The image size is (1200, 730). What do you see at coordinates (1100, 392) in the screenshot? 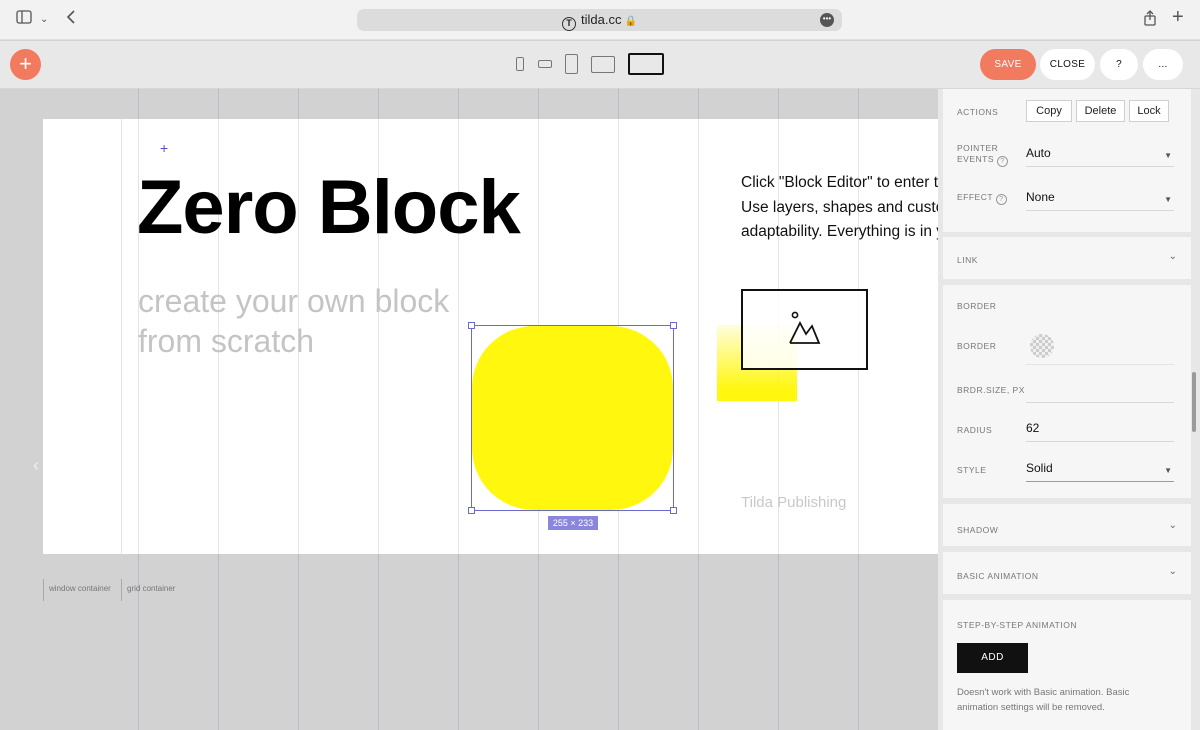
I see `border-size-input` at bounding box center [1100, 392].